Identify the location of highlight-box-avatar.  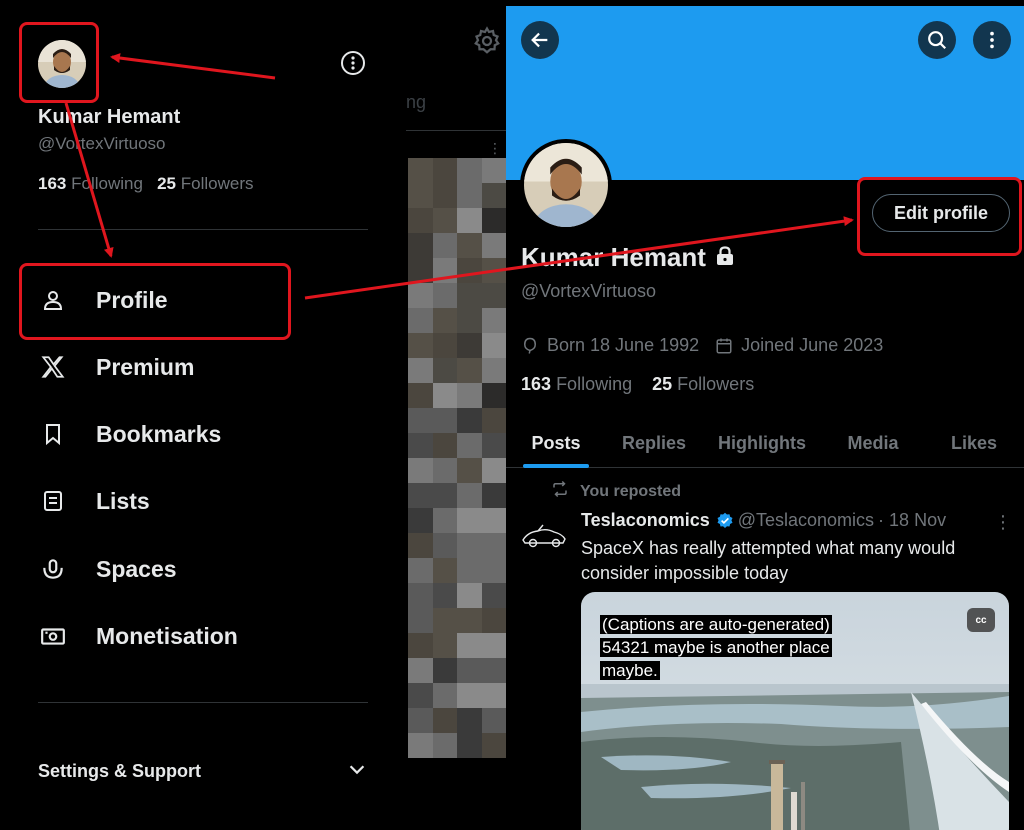
(59, 62).